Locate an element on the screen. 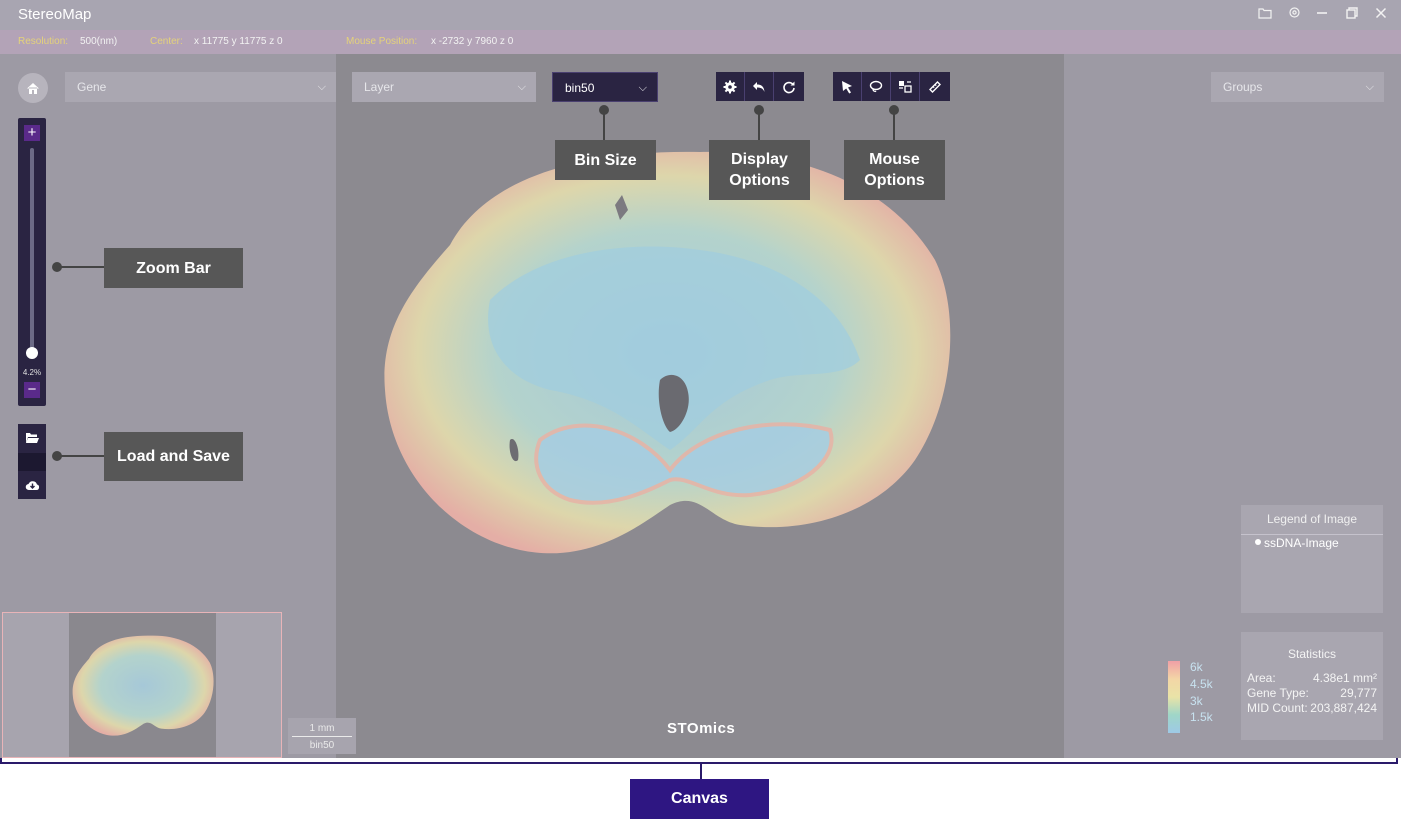 The width and height of the screenshot is (1401, 819). stats-area-label: Area: is located at coordinates (1261, 678).